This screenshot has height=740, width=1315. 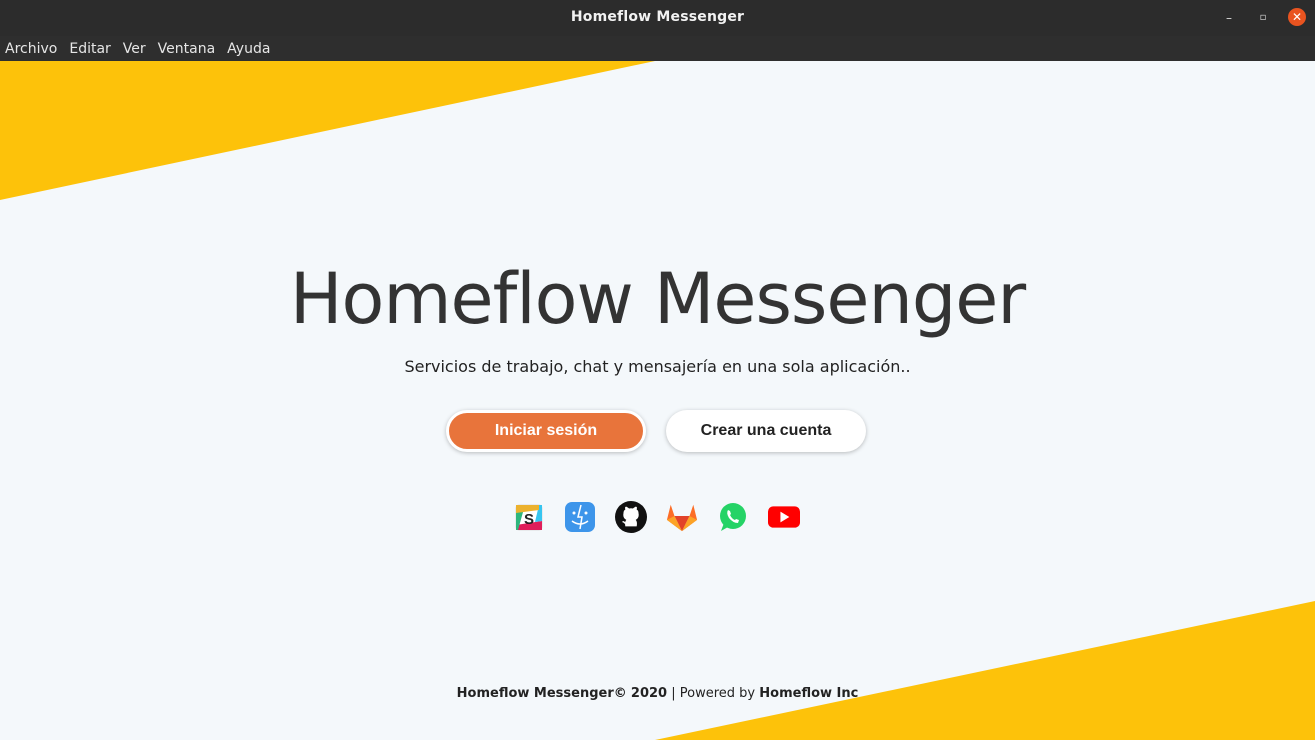 What do you see at coordinates (31, 49) in the screenshot?
I see `menu-archivo: Archivo` at bounding box center [31, 49].